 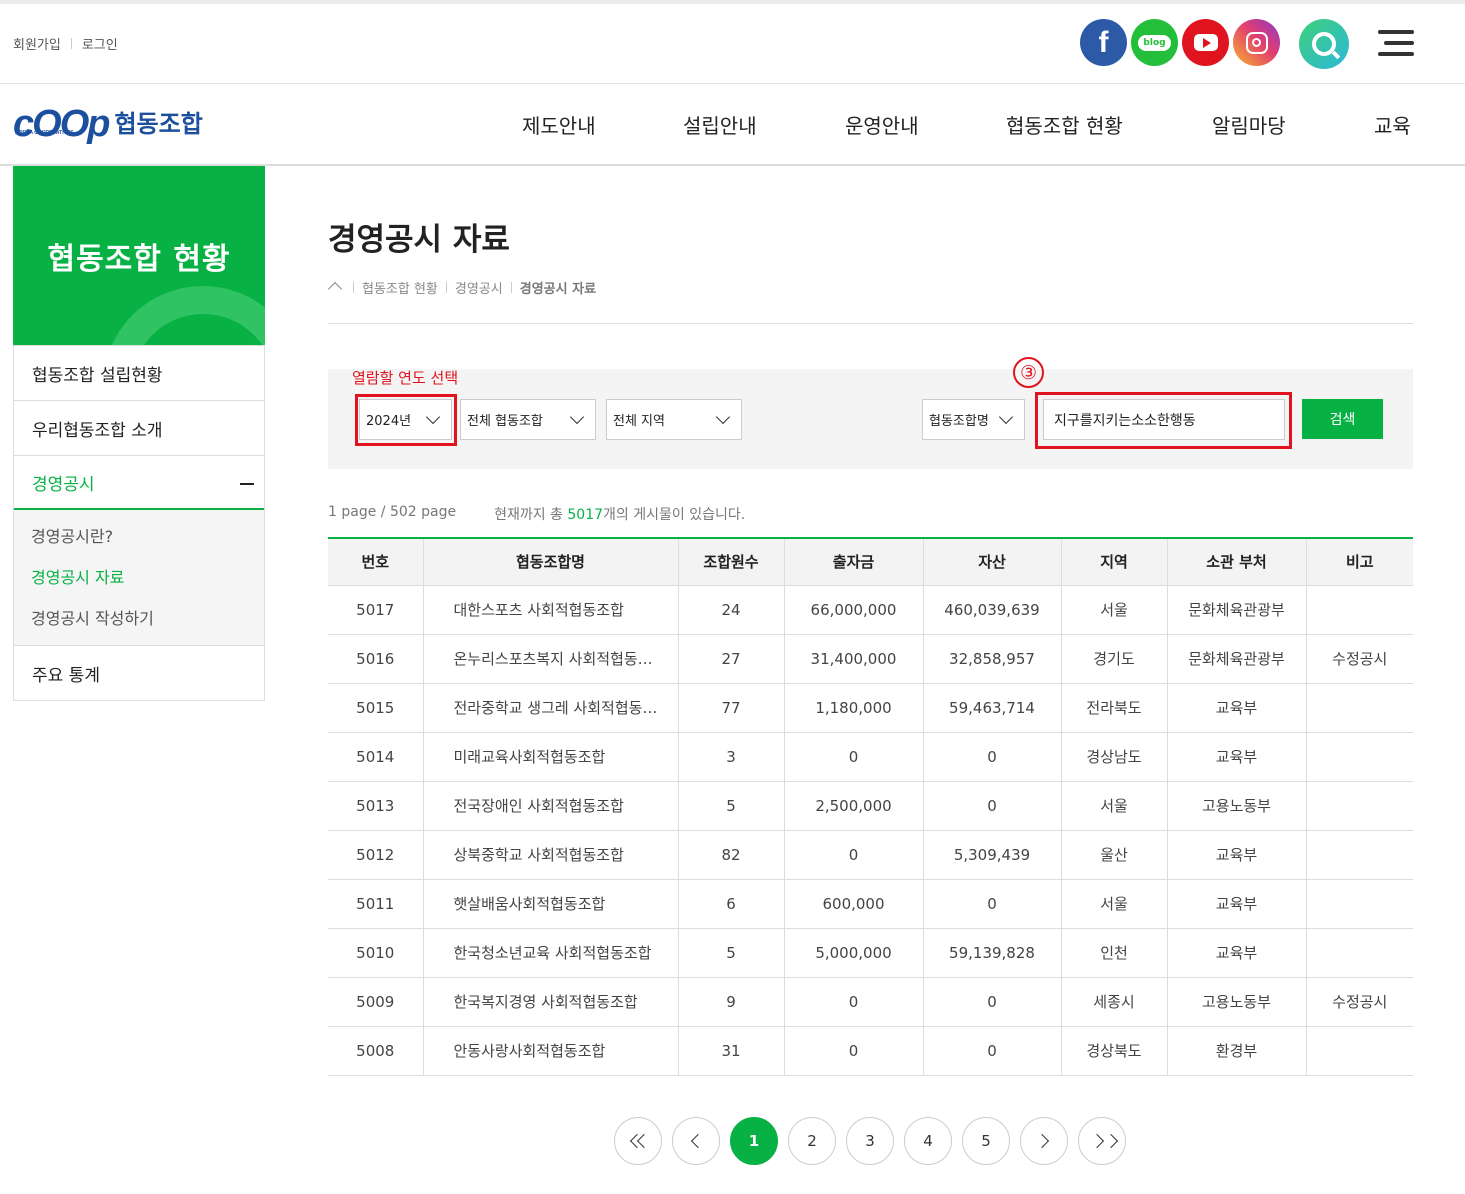 What do you see at coordinates (550, 1051) in the screenshot?
I see `cell-coop-name: 안동사랑사회적협동조합` at bounding box center [550, 1051].